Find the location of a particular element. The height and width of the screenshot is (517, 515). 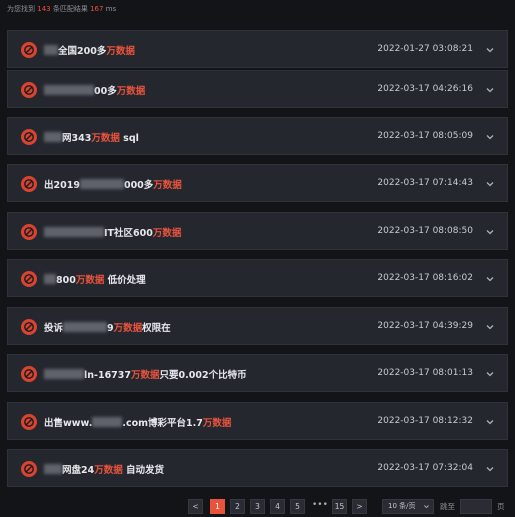

page-button-3: 3 is located at coordinates (257, 506).